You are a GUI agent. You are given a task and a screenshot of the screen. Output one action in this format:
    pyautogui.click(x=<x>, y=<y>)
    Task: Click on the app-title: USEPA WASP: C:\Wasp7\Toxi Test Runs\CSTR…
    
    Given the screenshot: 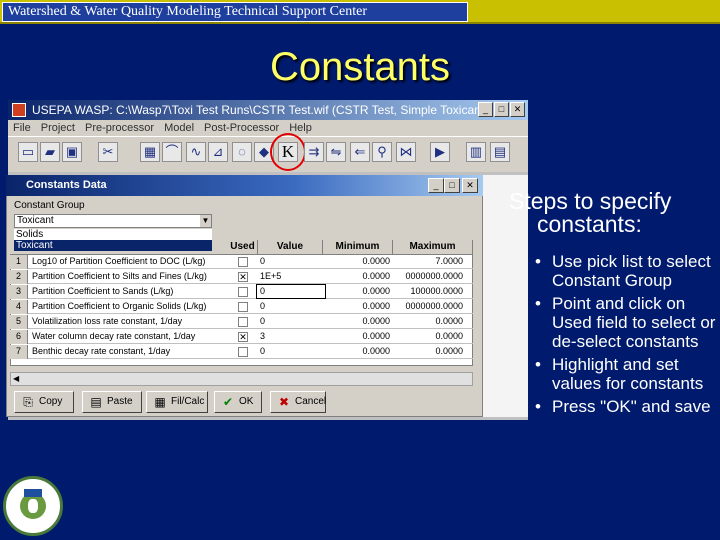 What is the action you would take?
    pyautogui.click(x=260, y=110)
    